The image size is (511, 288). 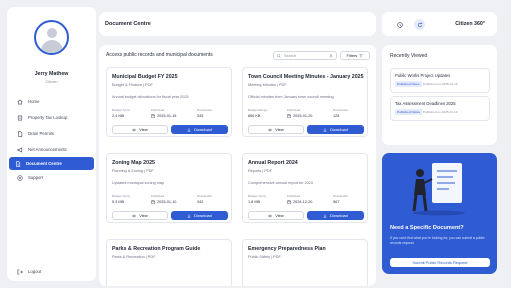 I want to click on sidebar-item-support: Support, so click(x=51, y=177).